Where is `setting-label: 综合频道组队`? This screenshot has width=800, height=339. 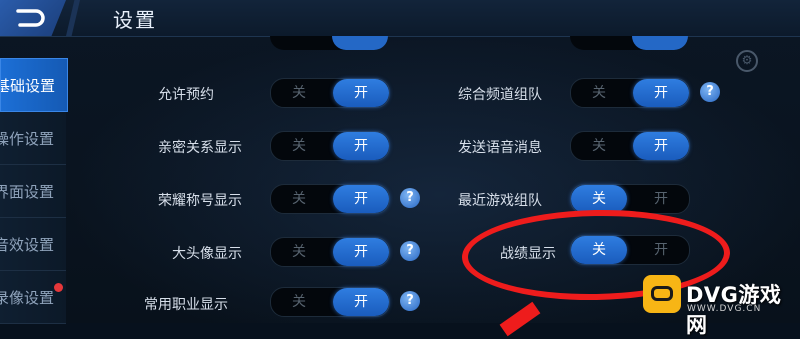 setting-label: 综合频道组队 is located at coordinates (500, 95).